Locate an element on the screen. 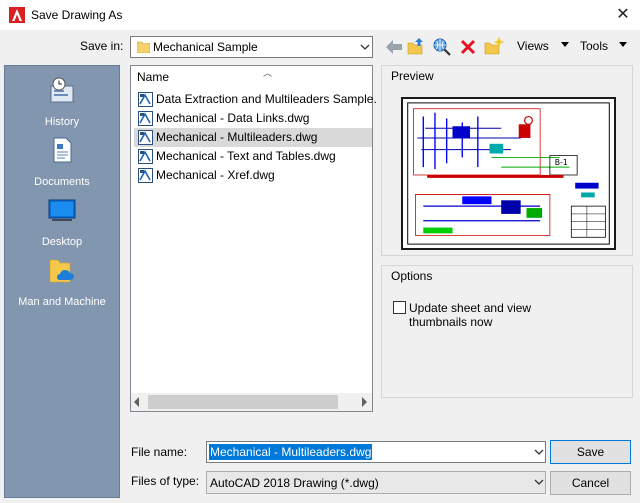 The image size is (640, 503). update-thumbnails-checkbox is located at coordinates (399, 307).